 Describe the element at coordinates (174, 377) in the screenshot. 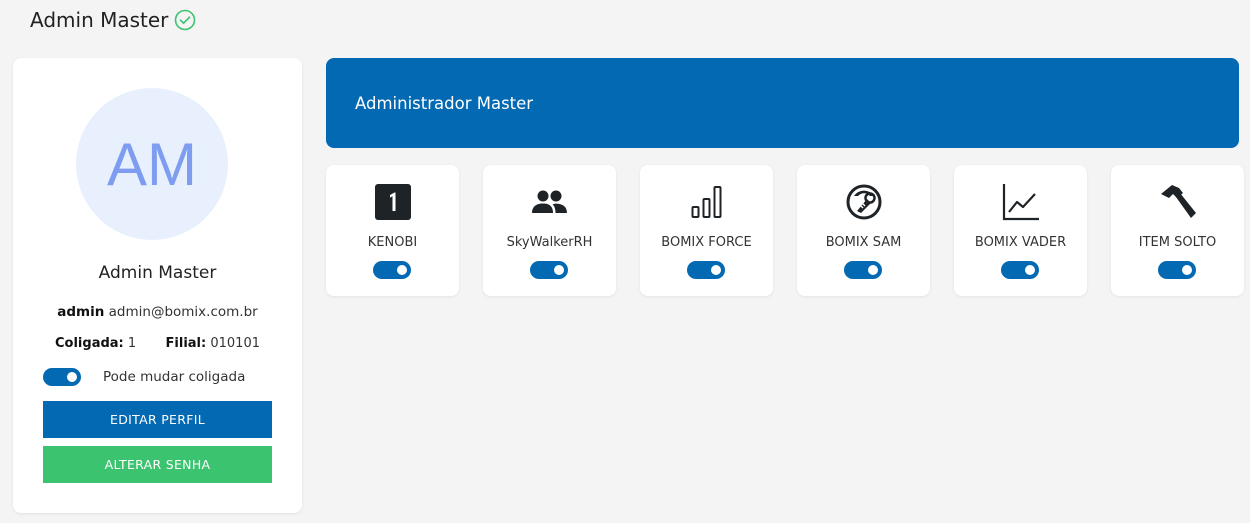

I see `change-coligada-label: Pode mudar coligada` at that location.